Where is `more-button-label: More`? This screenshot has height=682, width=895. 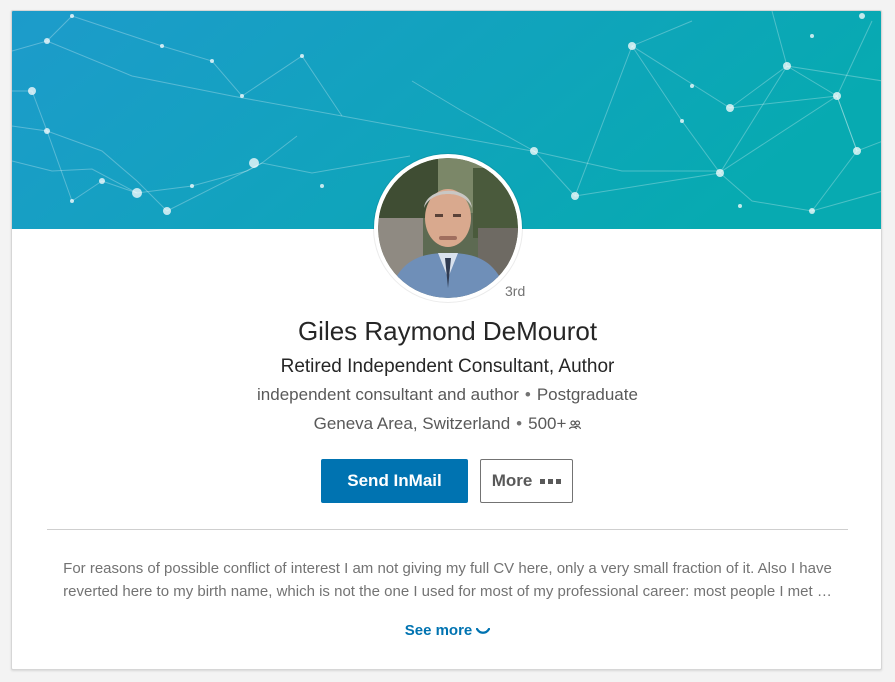 more-button-label: More is located at coordinates (512, 480).